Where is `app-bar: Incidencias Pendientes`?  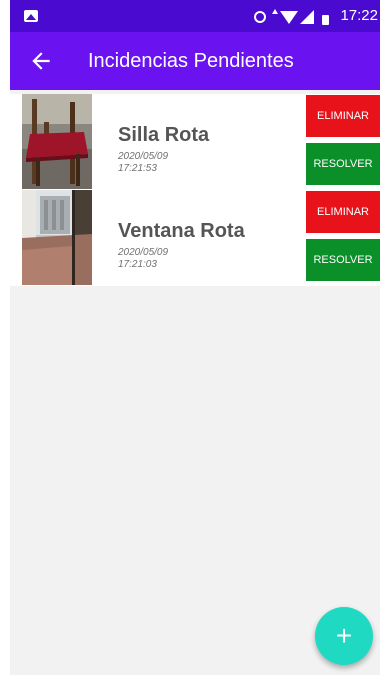
app-bar: Incidencias Pendientes is located at coordinates (195, 61).